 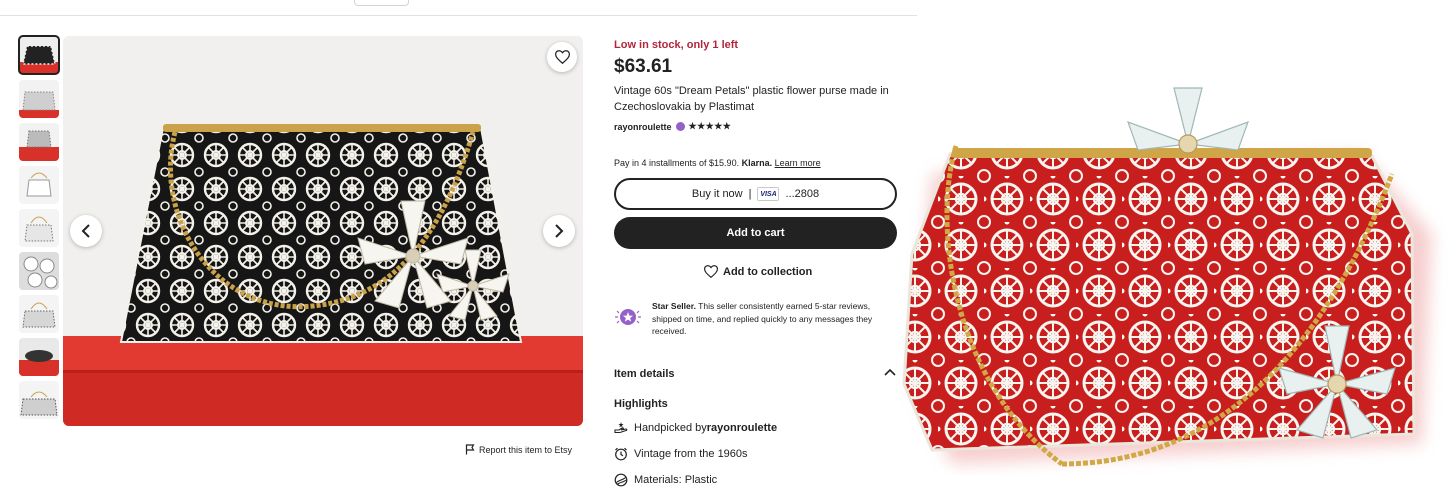 I want to click on visa-card-icon: VISA, so click(x=768, y=194).